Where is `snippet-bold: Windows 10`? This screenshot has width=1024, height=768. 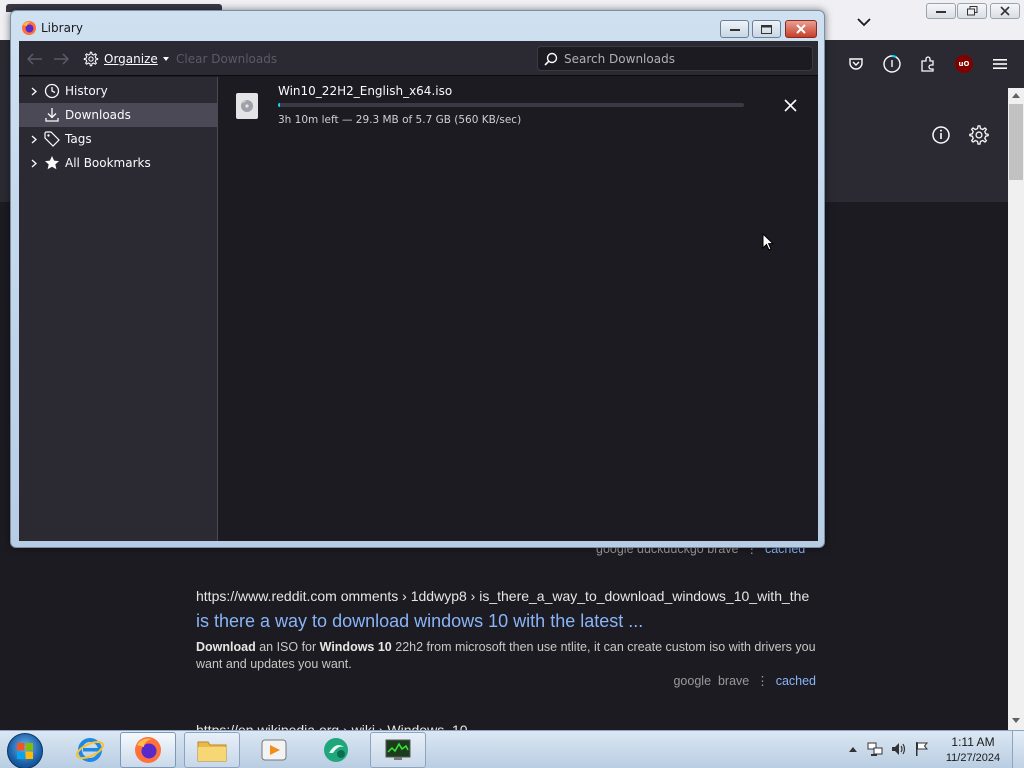
snippet-bold: Windows 10 is located at coordinates (355, 647).